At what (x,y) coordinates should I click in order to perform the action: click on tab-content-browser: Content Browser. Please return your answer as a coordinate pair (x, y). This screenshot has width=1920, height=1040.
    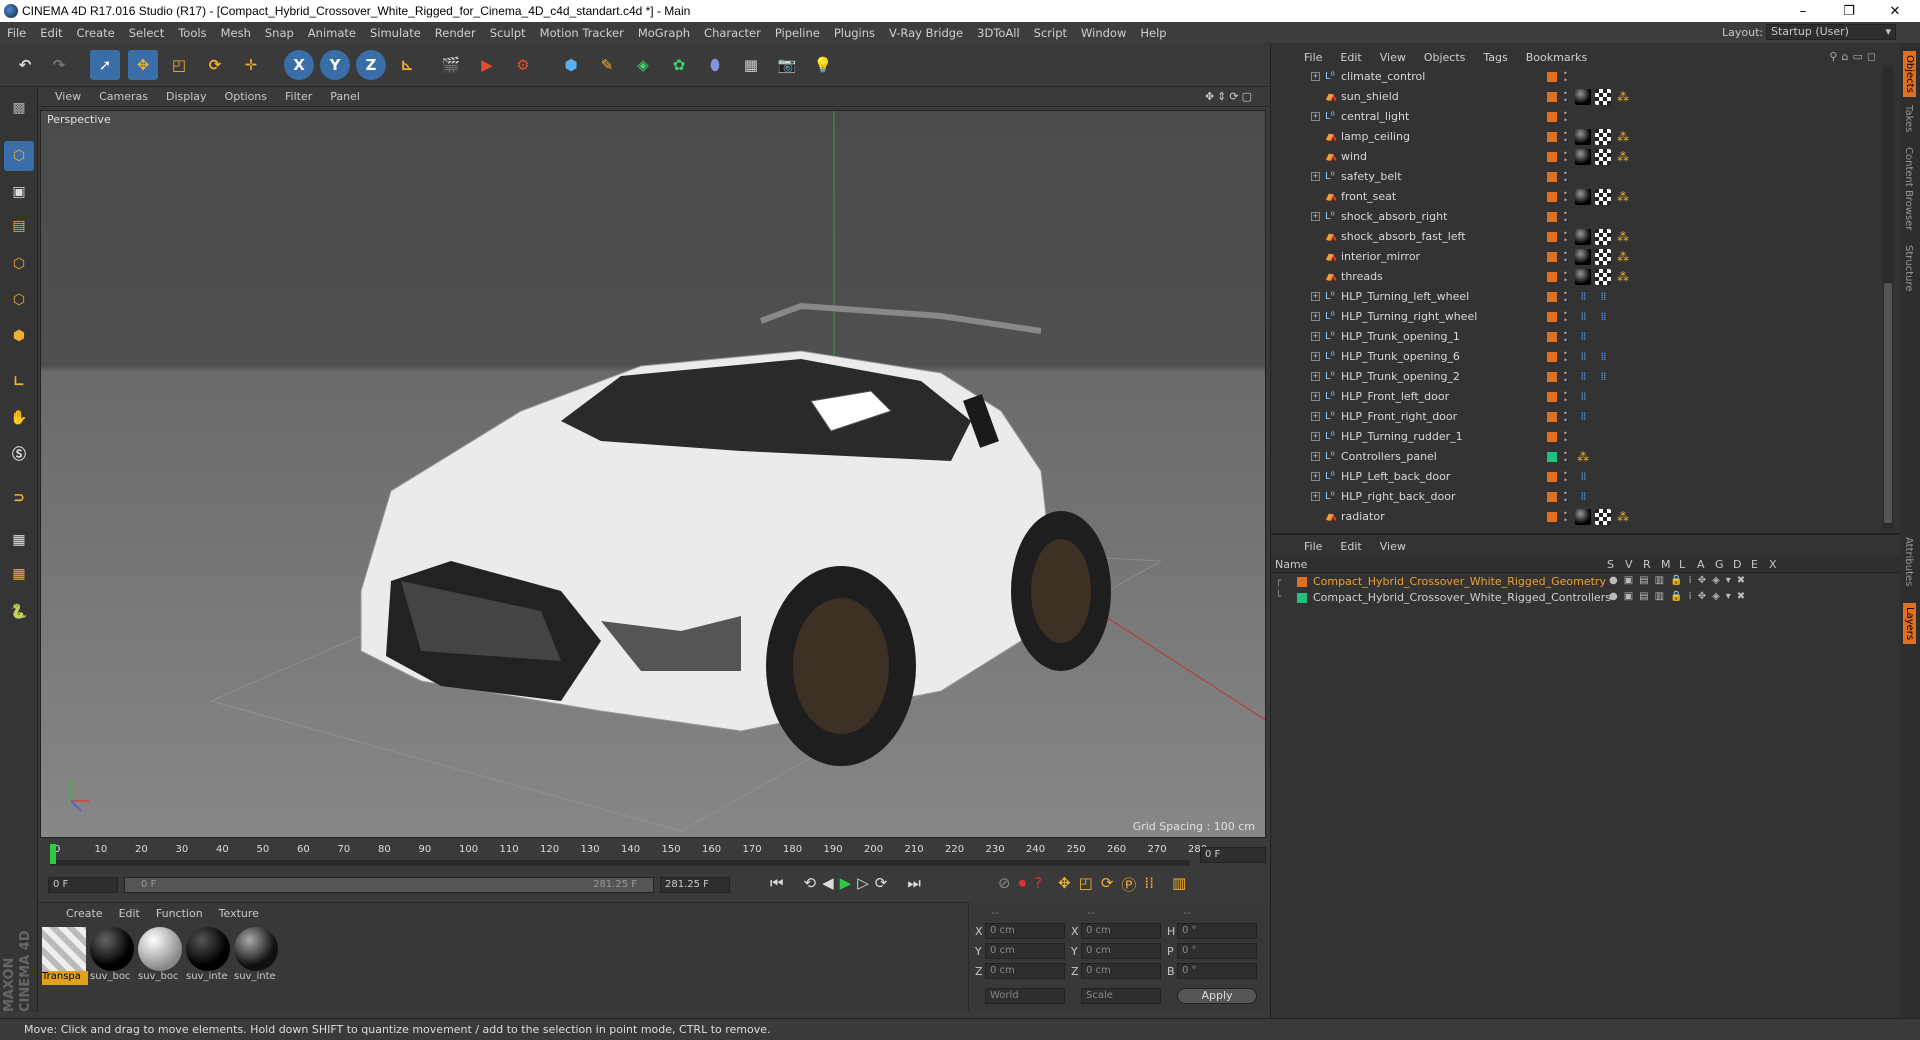
    Looking at the image, I should click on (1908, 188).